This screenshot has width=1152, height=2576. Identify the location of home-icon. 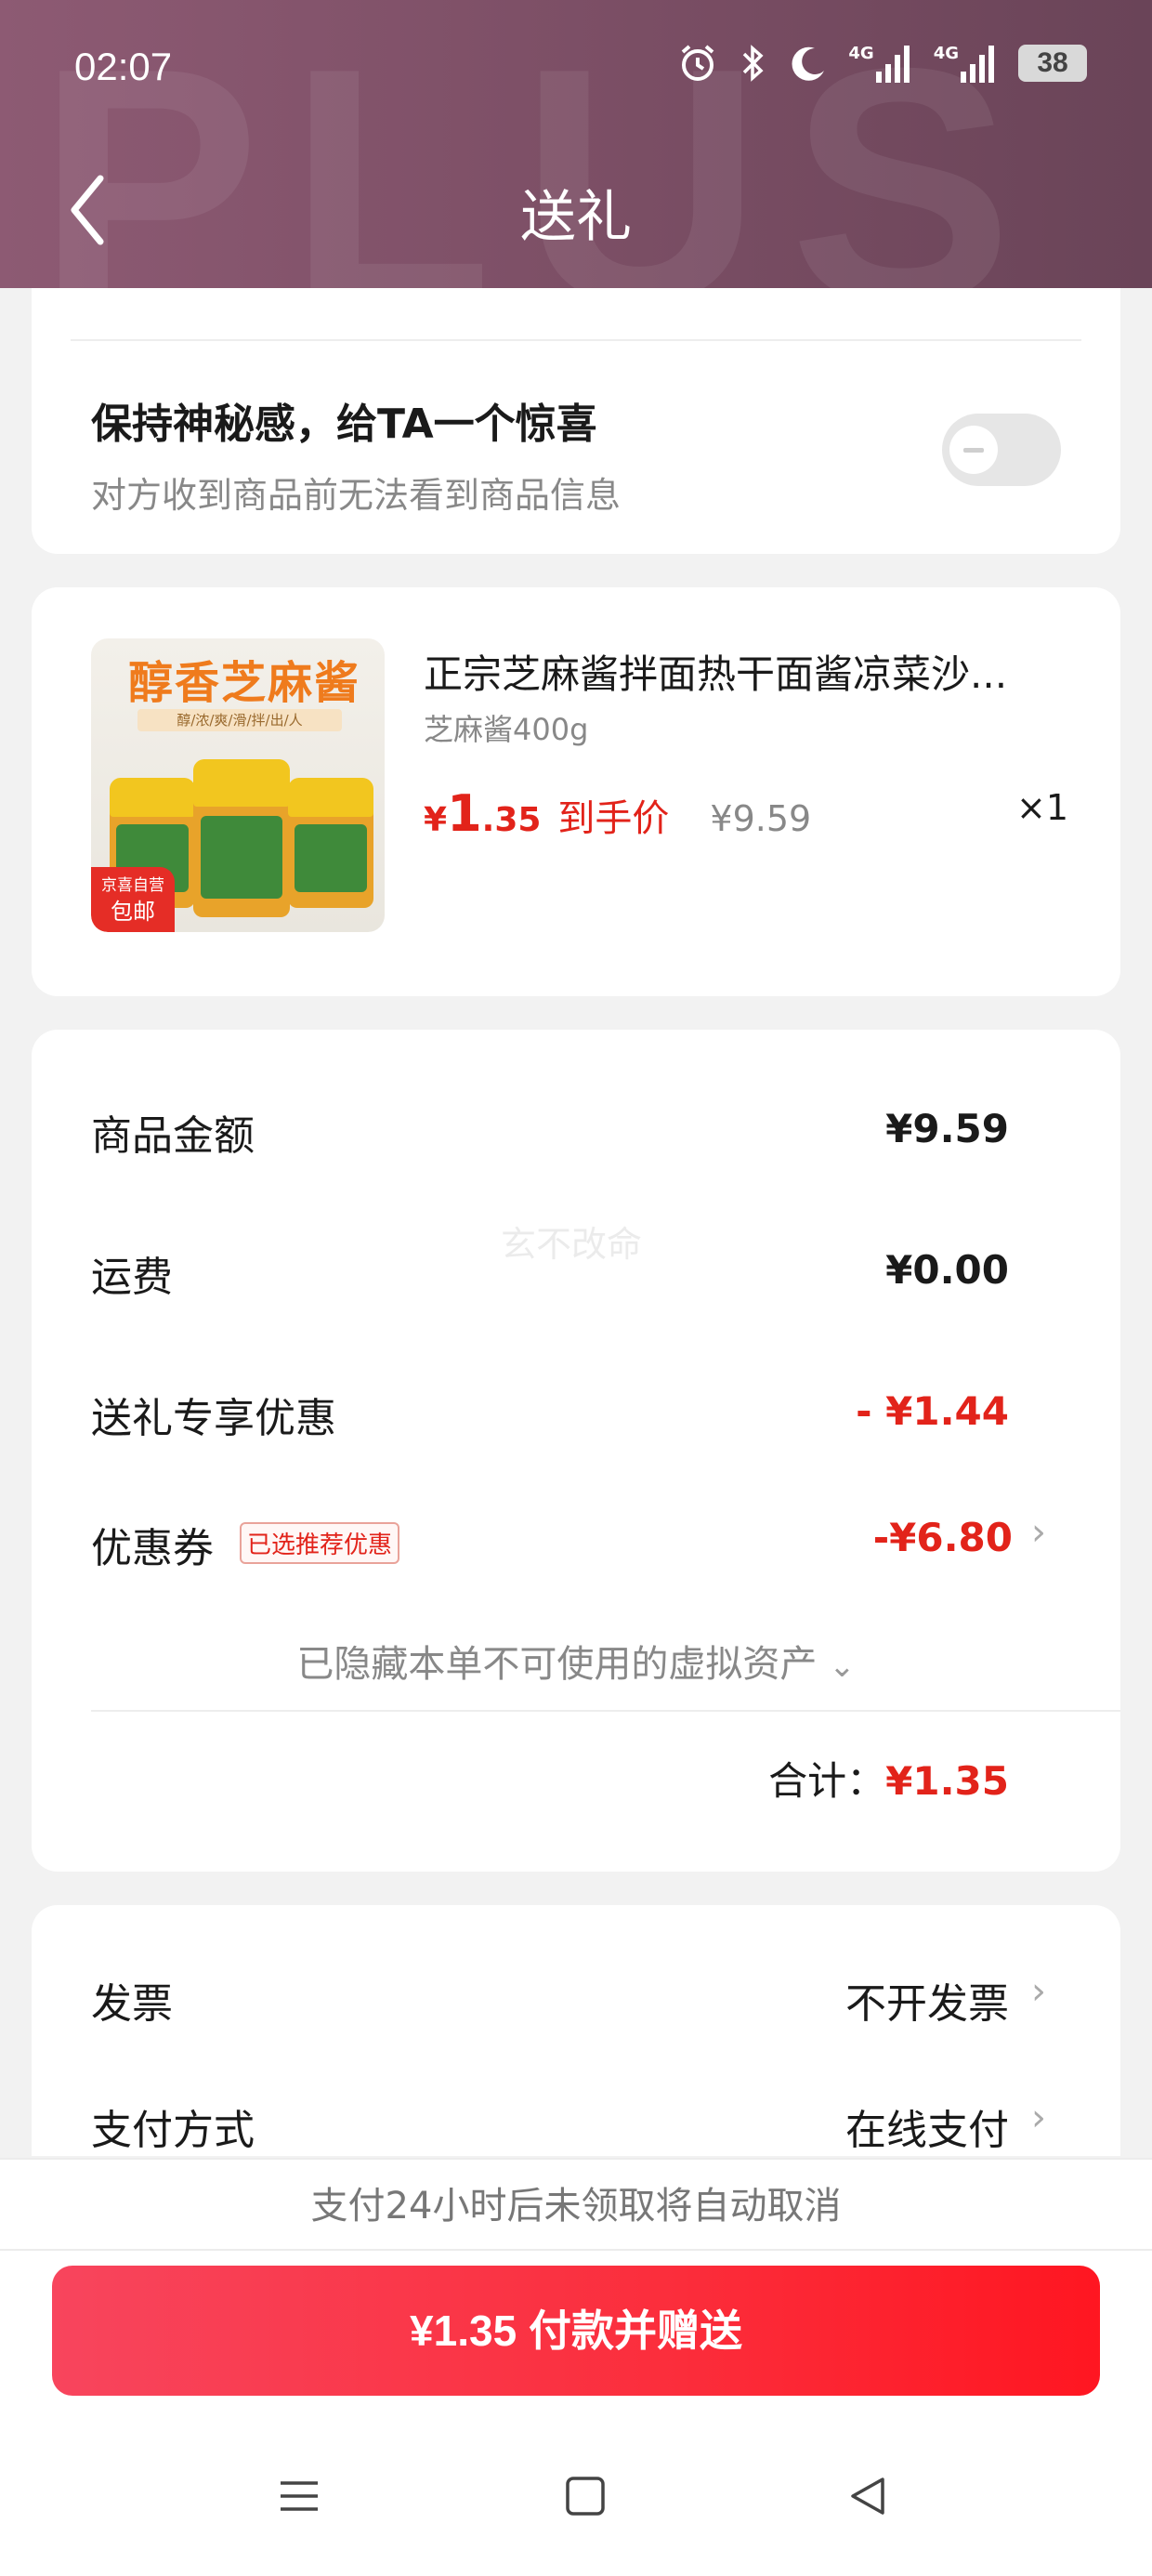
(585, 2496).